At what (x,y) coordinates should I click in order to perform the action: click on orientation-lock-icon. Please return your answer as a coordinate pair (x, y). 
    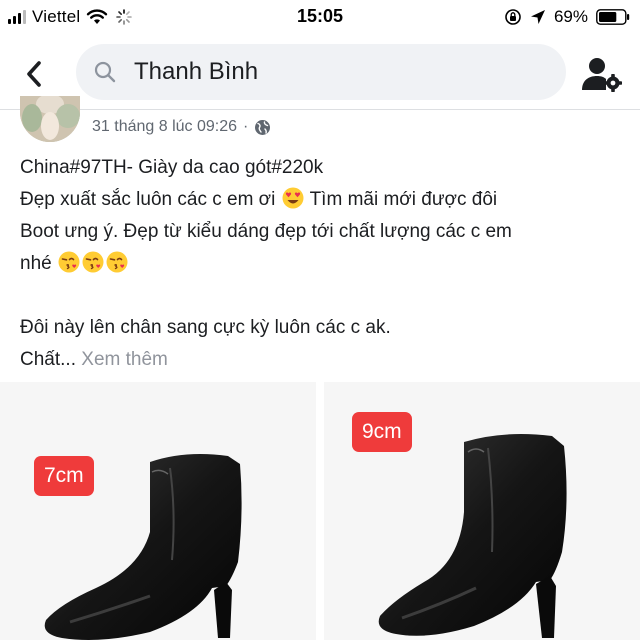
    Looking at the image, I should click on (513, 17).